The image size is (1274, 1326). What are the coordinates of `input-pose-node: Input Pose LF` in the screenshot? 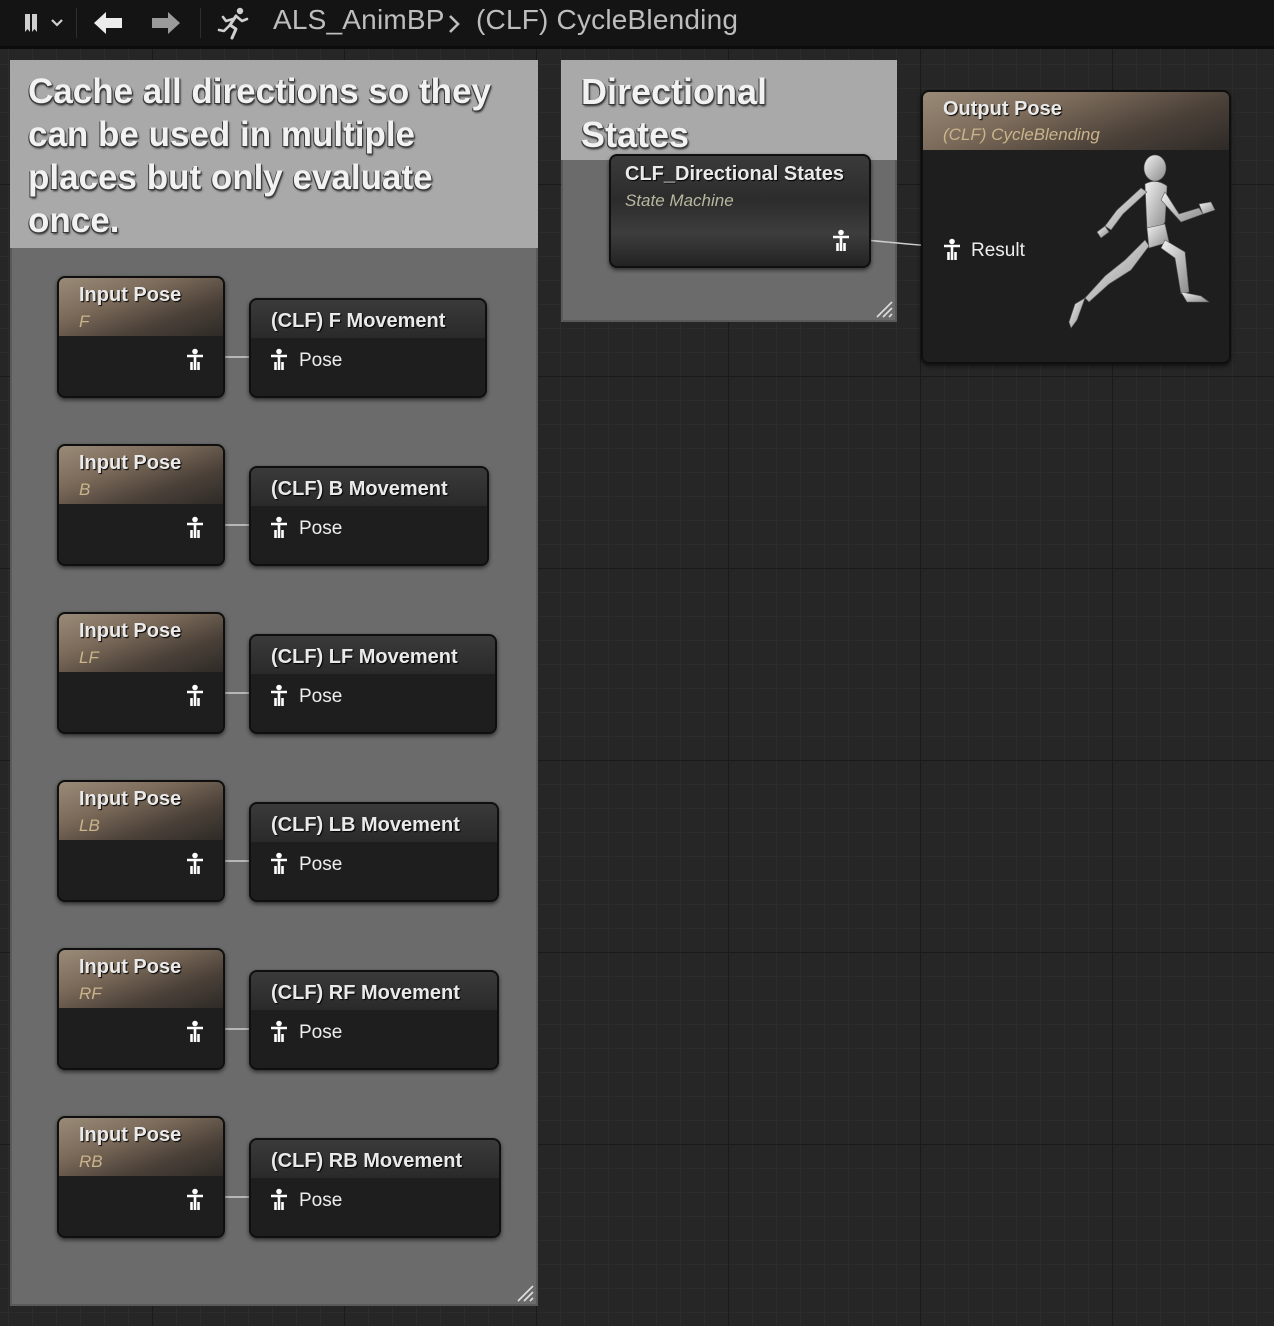 It's located at (141, 673).